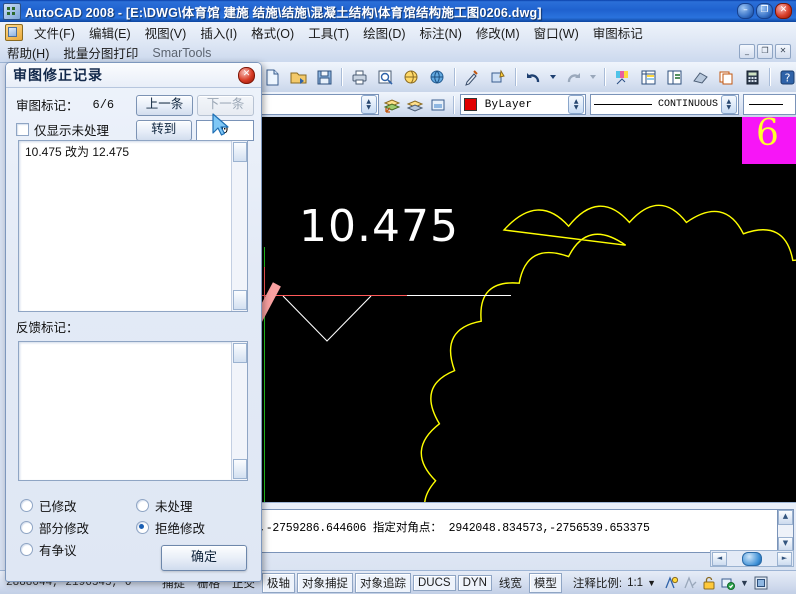  I want to click on doc-minimize-button: _, so click(747, 51).